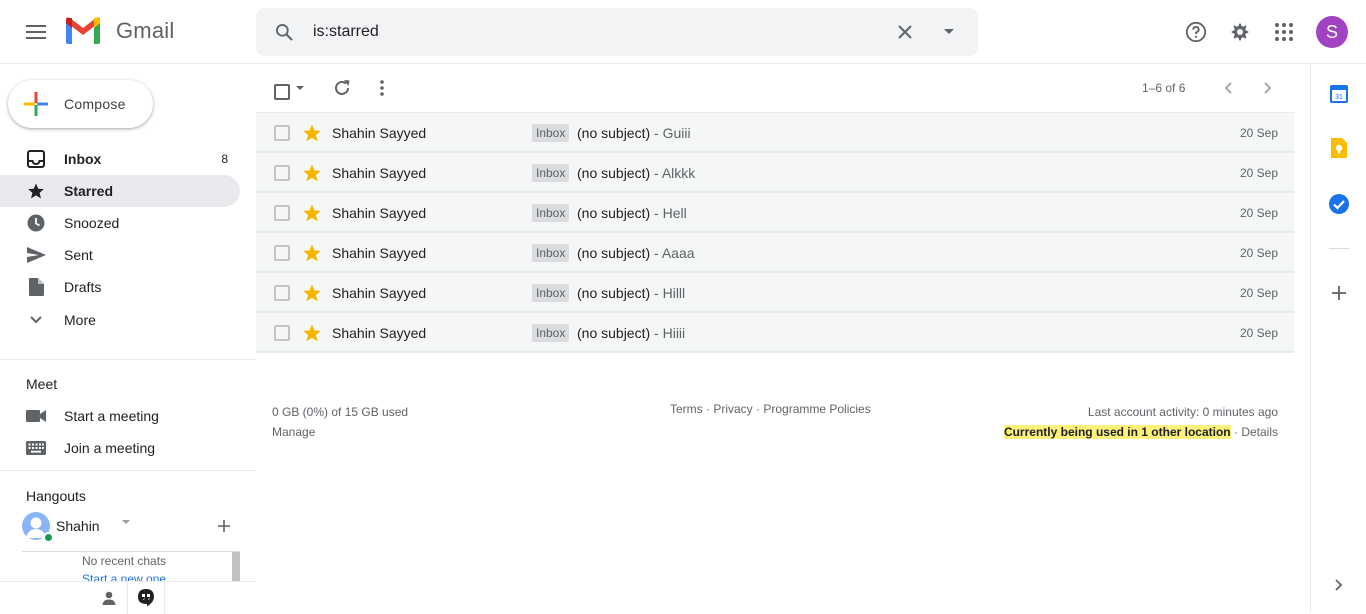  I want to click on search-options-button, so click(949, 32).